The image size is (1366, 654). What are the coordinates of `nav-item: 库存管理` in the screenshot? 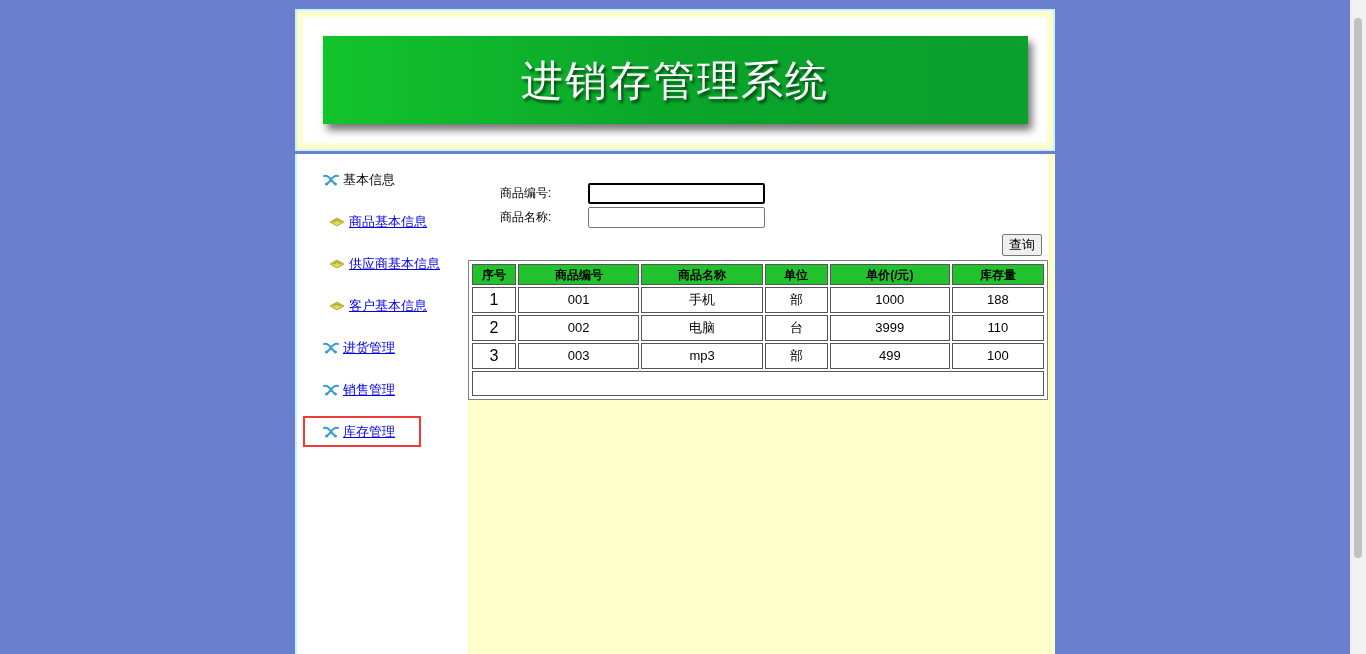 It's located at (362, 431).